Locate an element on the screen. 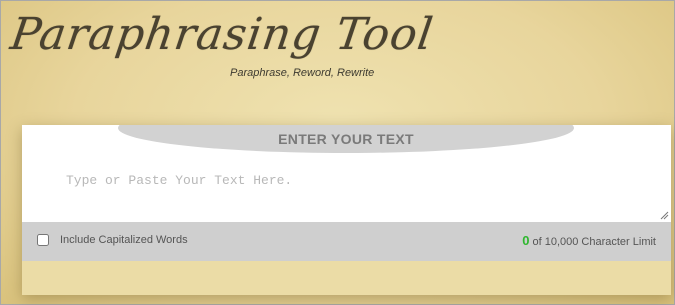 Image resolution: width=675 pixels, height=305 pixels. character-count: 0 is located at coordinates (526, 240).